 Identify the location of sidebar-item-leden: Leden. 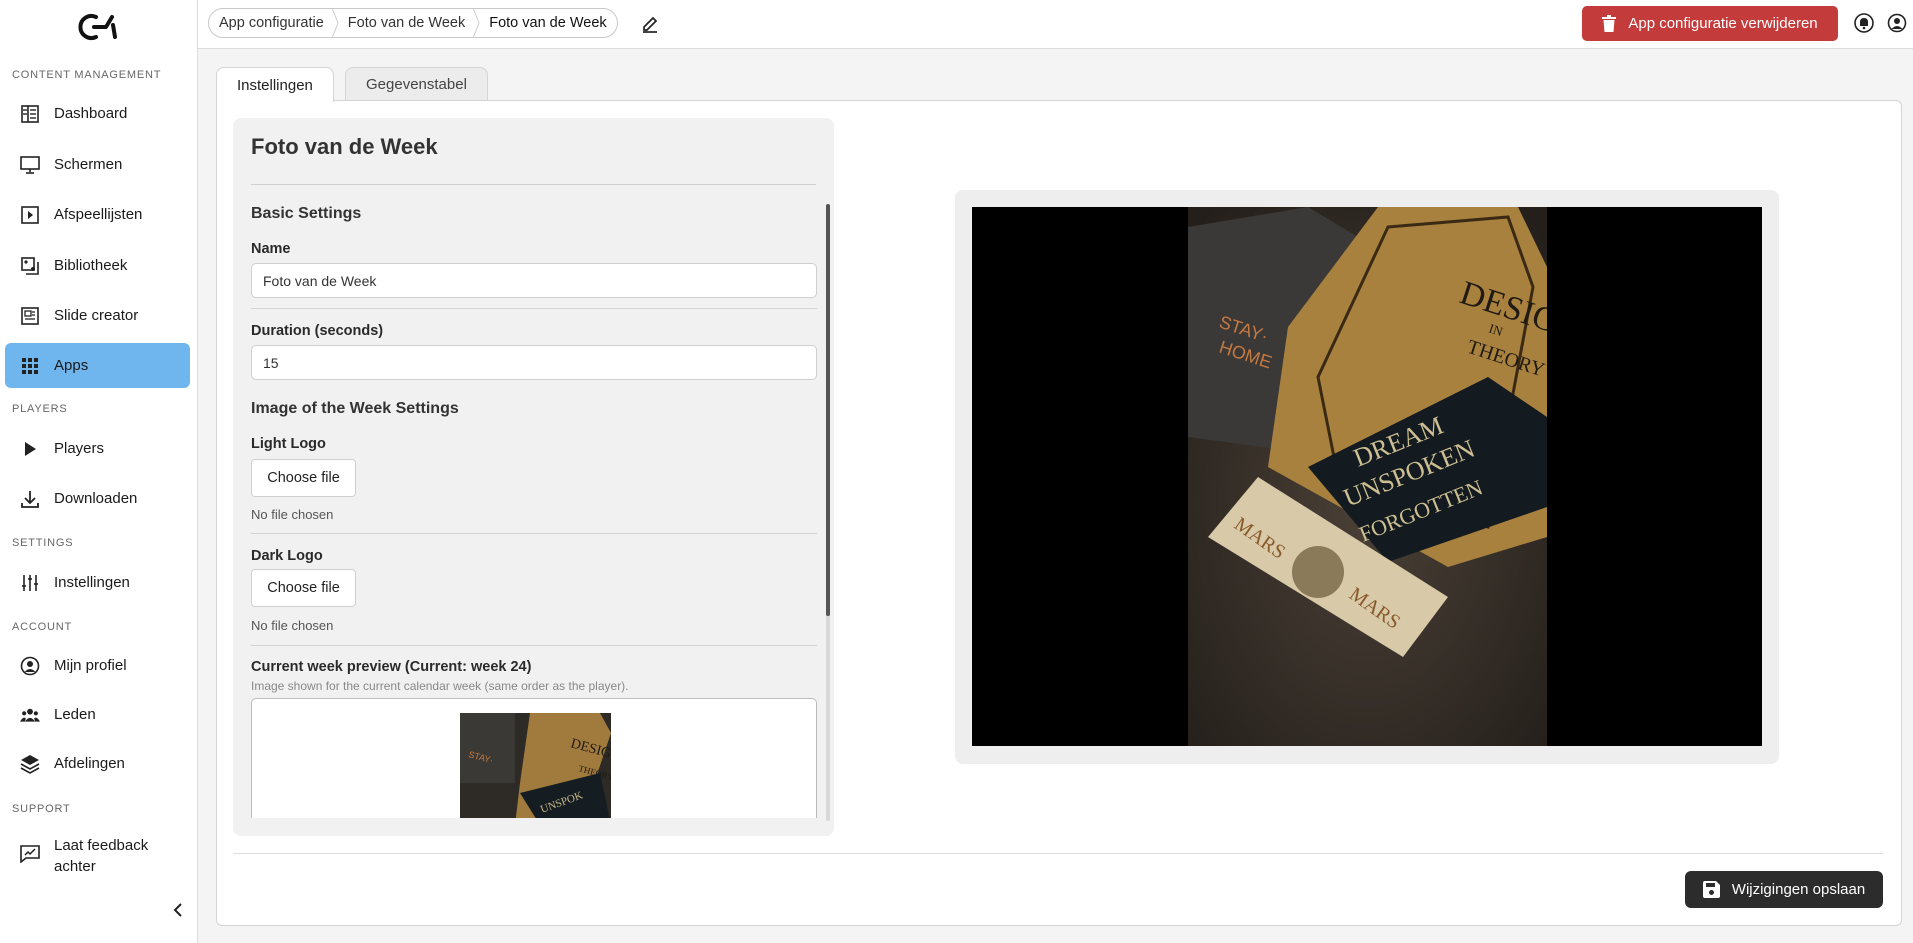
(97, 714).